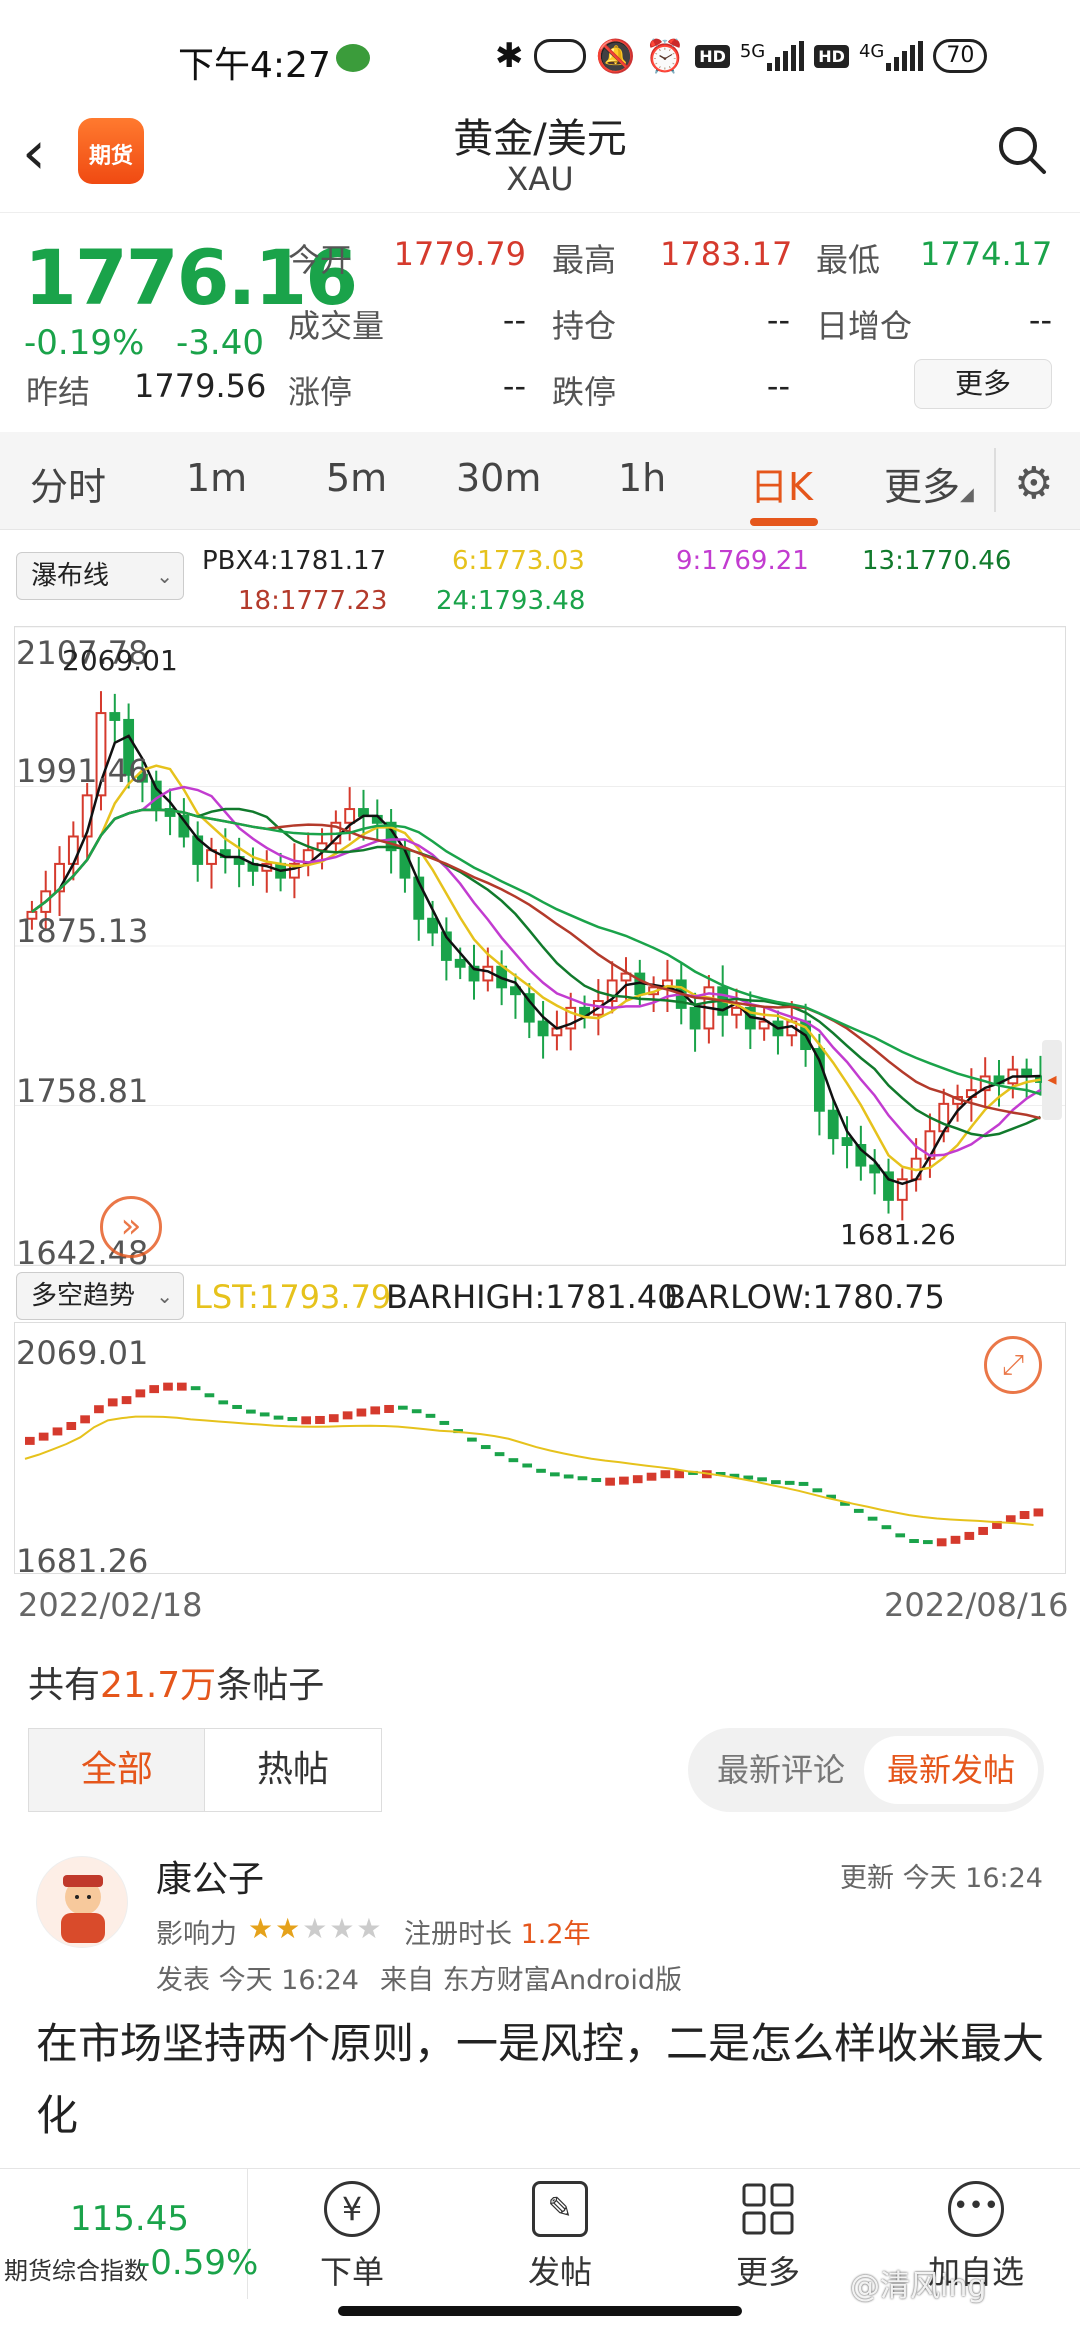 This screenshot has height=2340, width=1080. I want to click on date-end: 2022/08/16, so click(976, 1605).